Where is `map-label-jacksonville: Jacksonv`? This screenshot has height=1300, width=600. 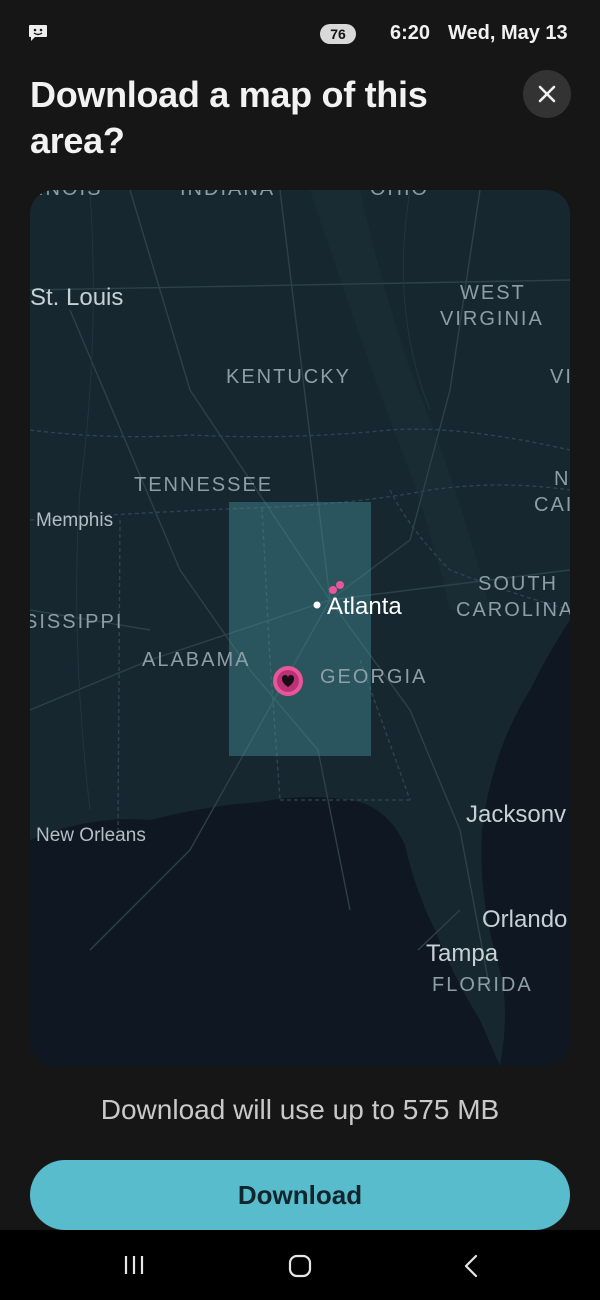 map-label-jacksonville: Jacksonv is located at coordinates (516, 814).